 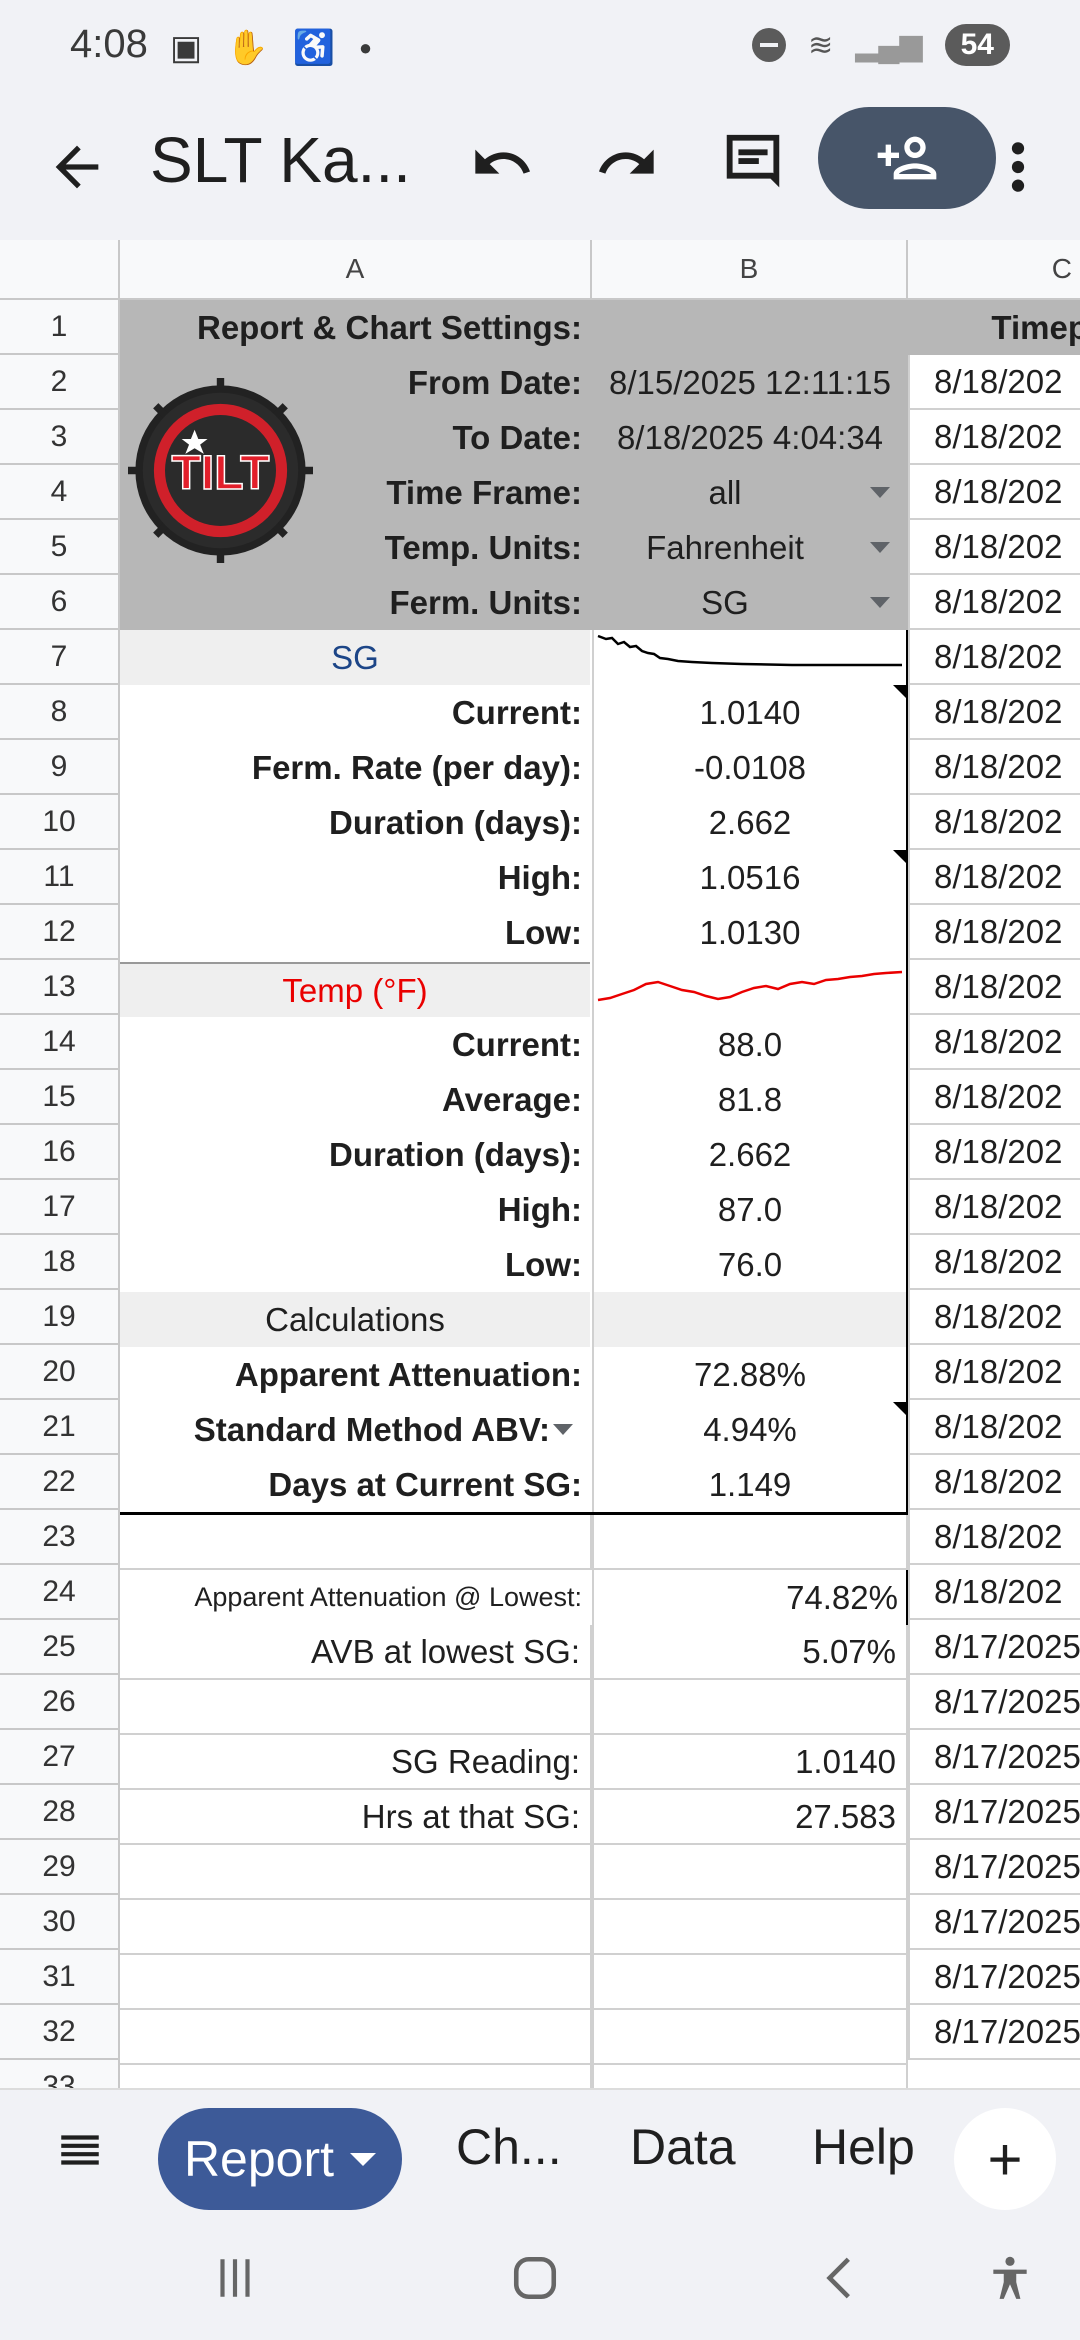 I want to click on days-at-sg-label: Days at Current SG:, so click(x=356, y=1484).